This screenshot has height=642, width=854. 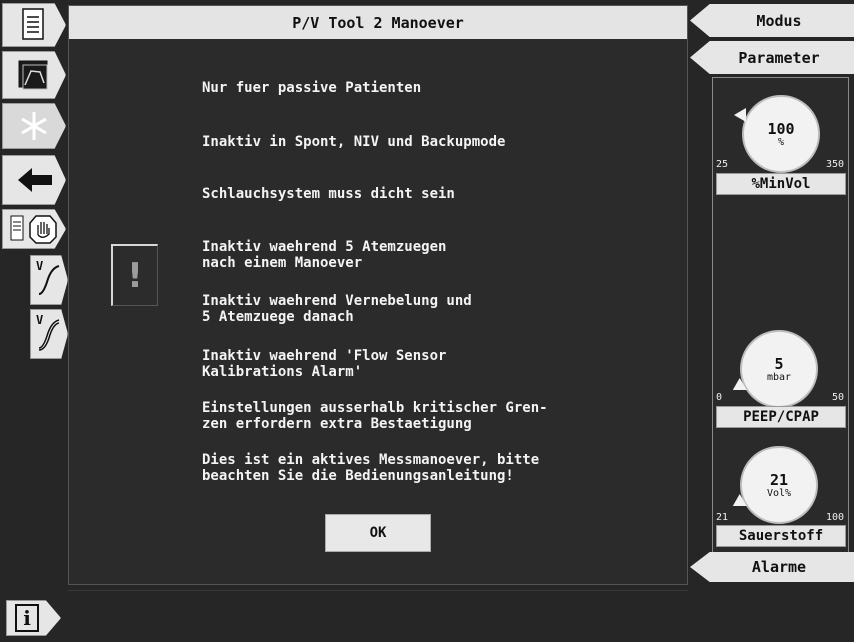 I want to click on parameter-tab: Parameter, so click(x=772, y=57).